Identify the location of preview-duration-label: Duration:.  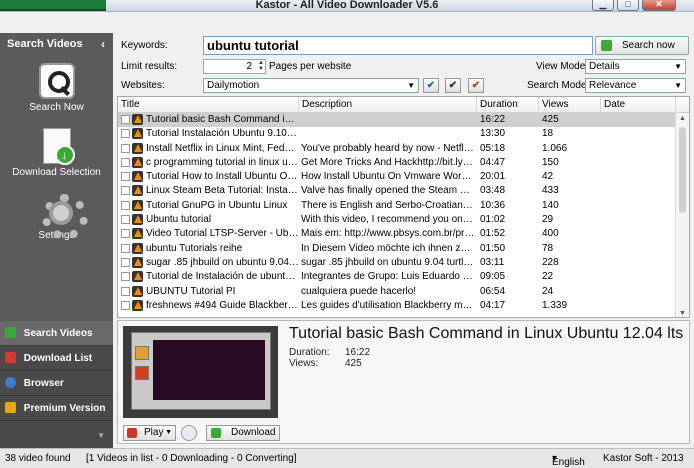
(309, 352).